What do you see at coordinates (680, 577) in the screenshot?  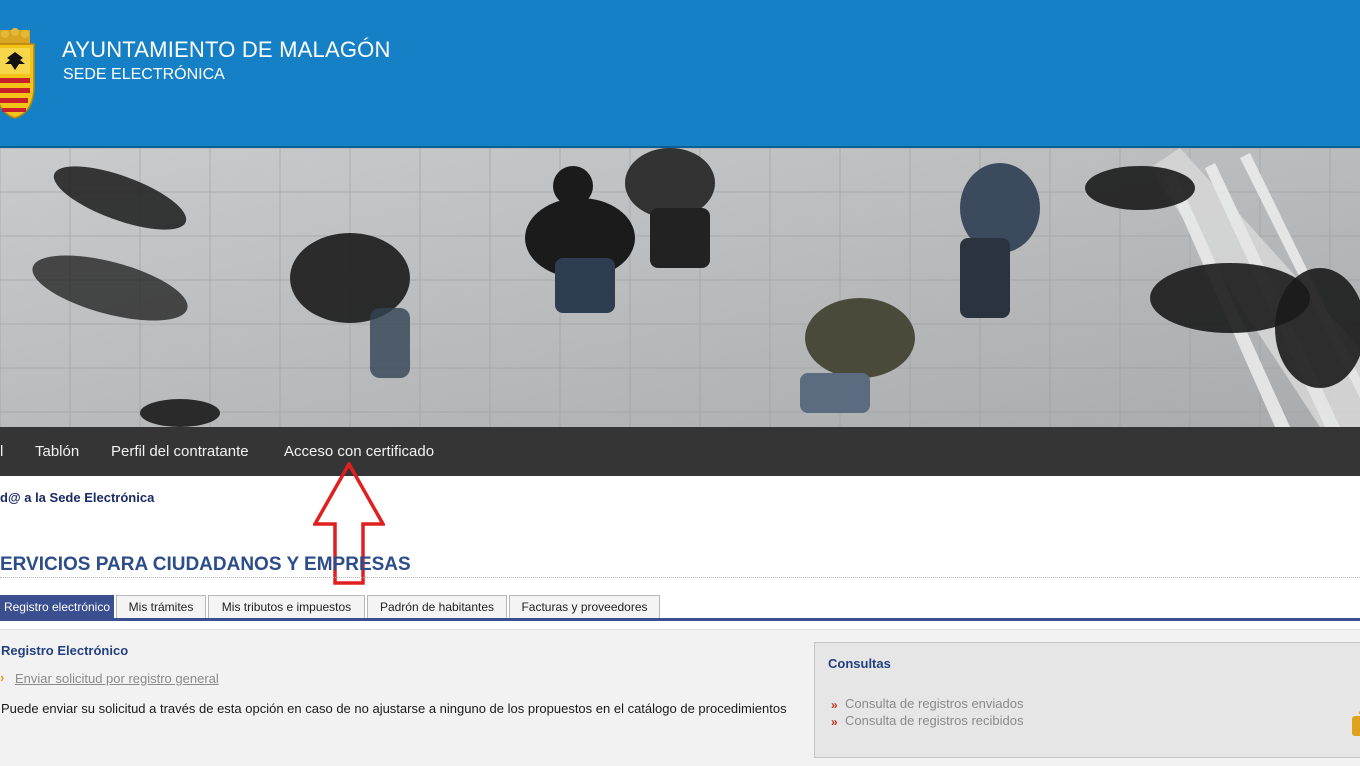 I see `dotted-divider` at bounding box center [680, 577].